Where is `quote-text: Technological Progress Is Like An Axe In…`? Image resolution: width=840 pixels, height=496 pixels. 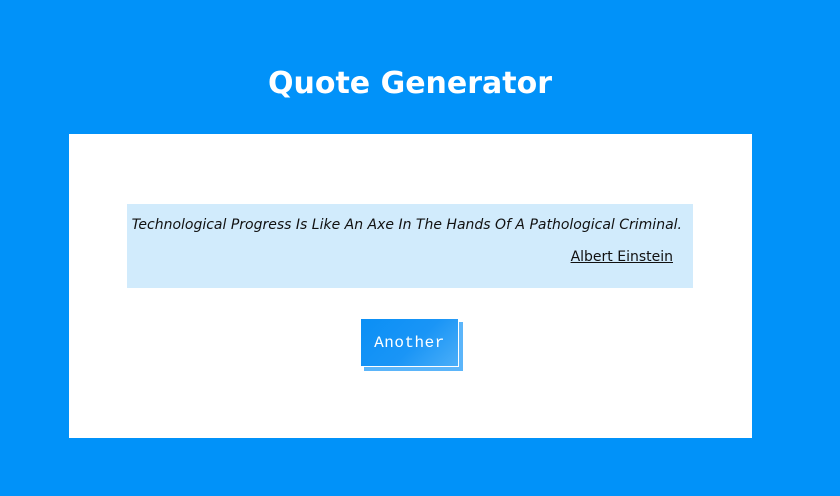 quote-text: Technological Progress Is Like An Axe In… is located at coordinates (406, 225).